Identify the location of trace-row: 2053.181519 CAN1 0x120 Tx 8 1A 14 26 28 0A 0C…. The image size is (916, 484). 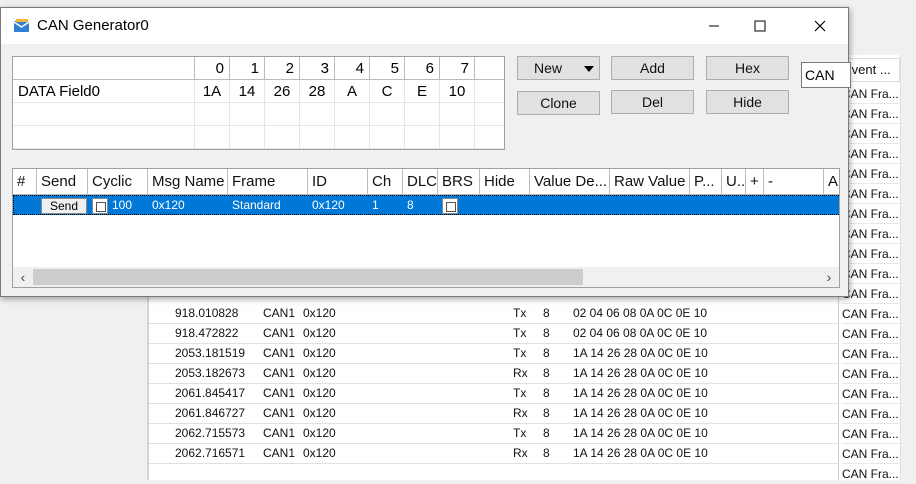
(526, 354).